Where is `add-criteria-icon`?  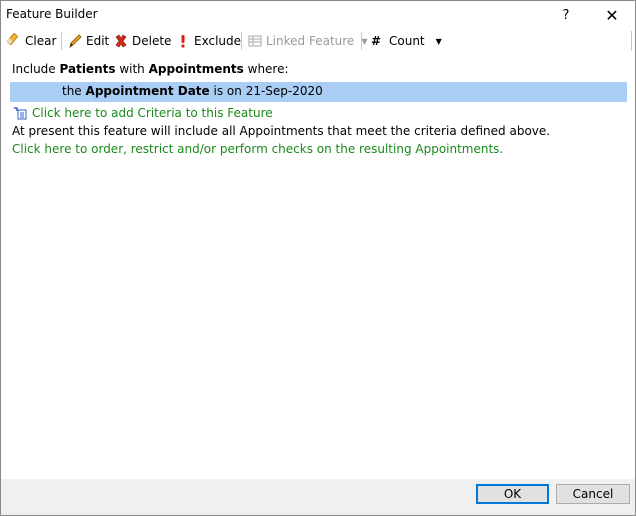
add-criteria-icon is located at coordinates (20, 113).